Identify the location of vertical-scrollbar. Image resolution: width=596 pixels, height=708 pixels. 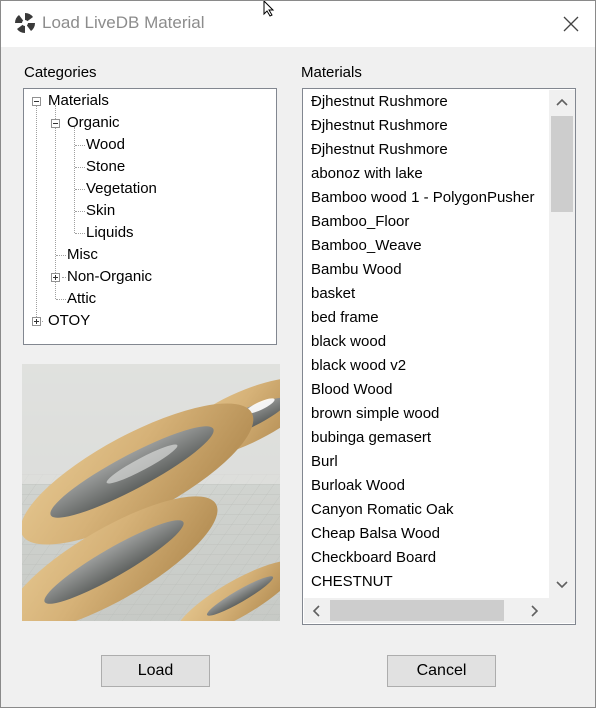
(562, 344).